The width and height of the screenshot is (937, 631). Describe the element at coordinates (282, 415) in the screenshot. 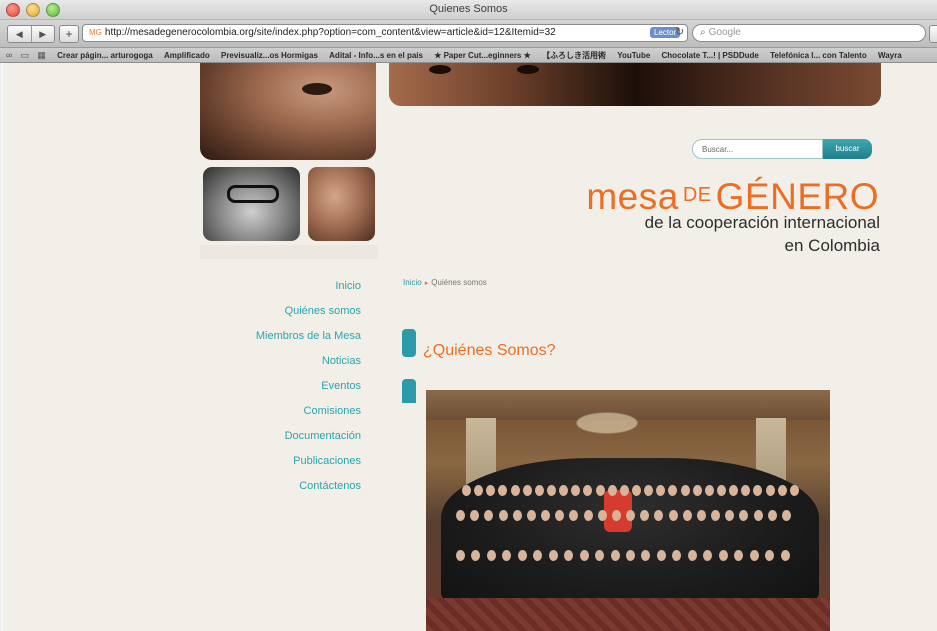

I see `nav-item-comisiones: Comisiones` at that location.